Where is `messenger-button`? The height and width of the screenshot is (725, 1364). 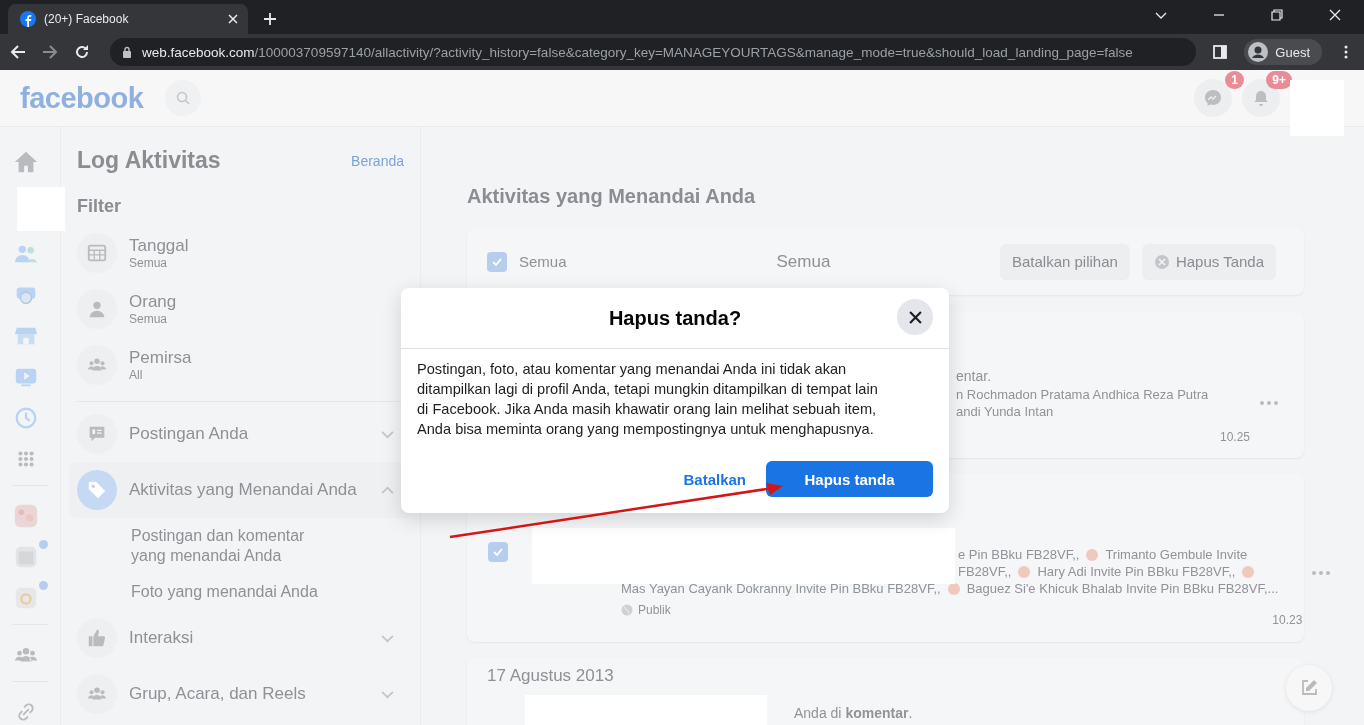
messenger-button is located at coordinates (1213, 98).